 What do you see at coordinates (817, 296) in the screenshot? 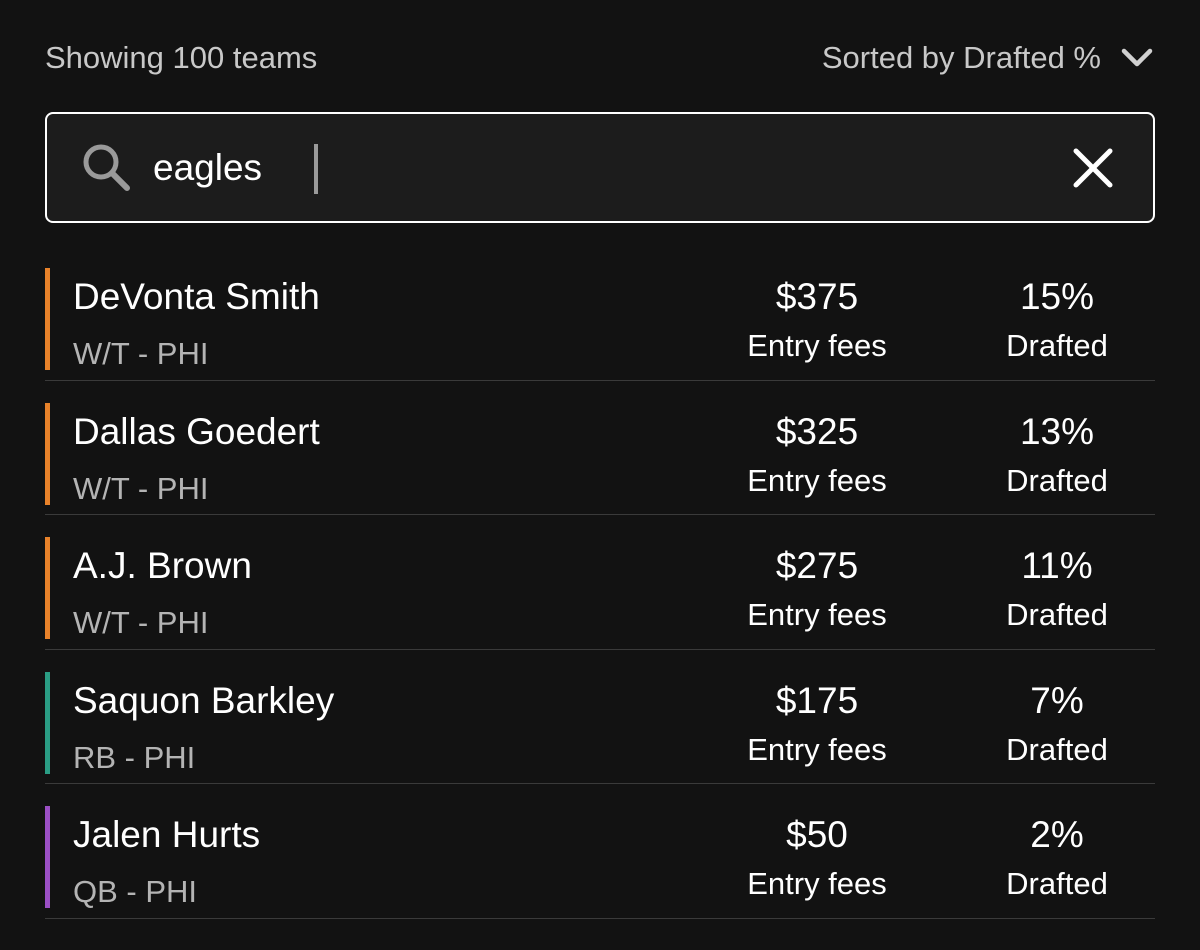
I see `entry-fees-value: $375` at bounding box center [817, 296].